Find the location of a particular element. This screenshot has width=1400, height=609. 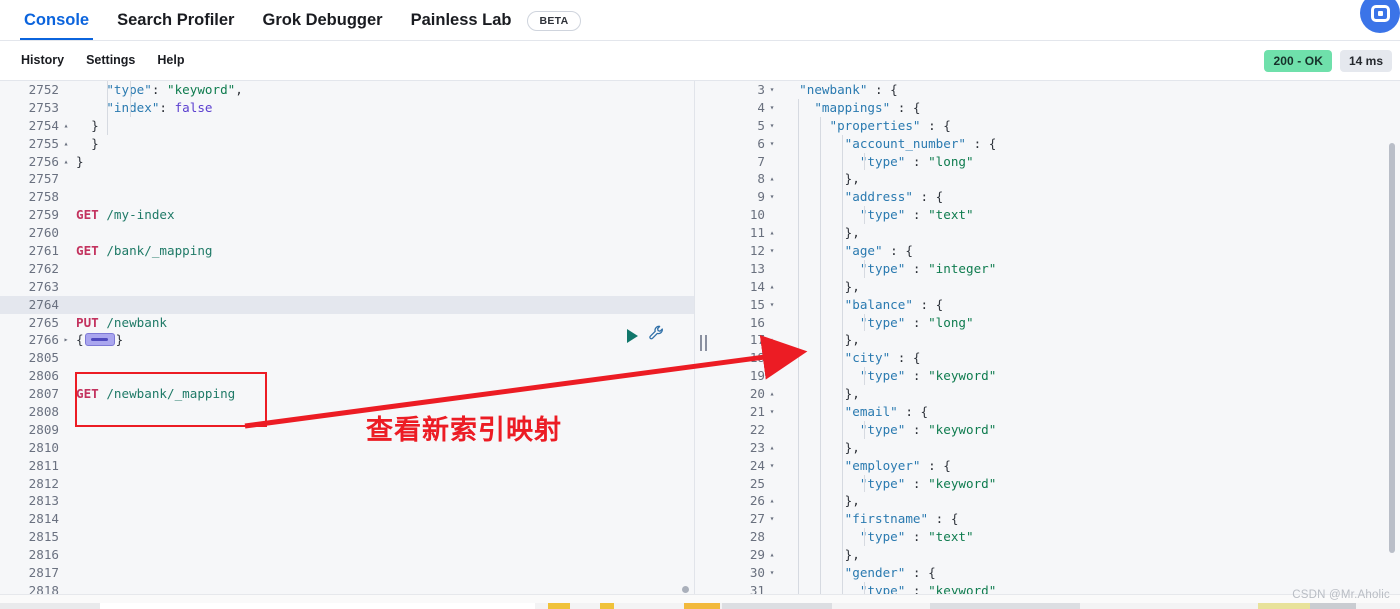

token: "long" is located at coordinates (951, 322).